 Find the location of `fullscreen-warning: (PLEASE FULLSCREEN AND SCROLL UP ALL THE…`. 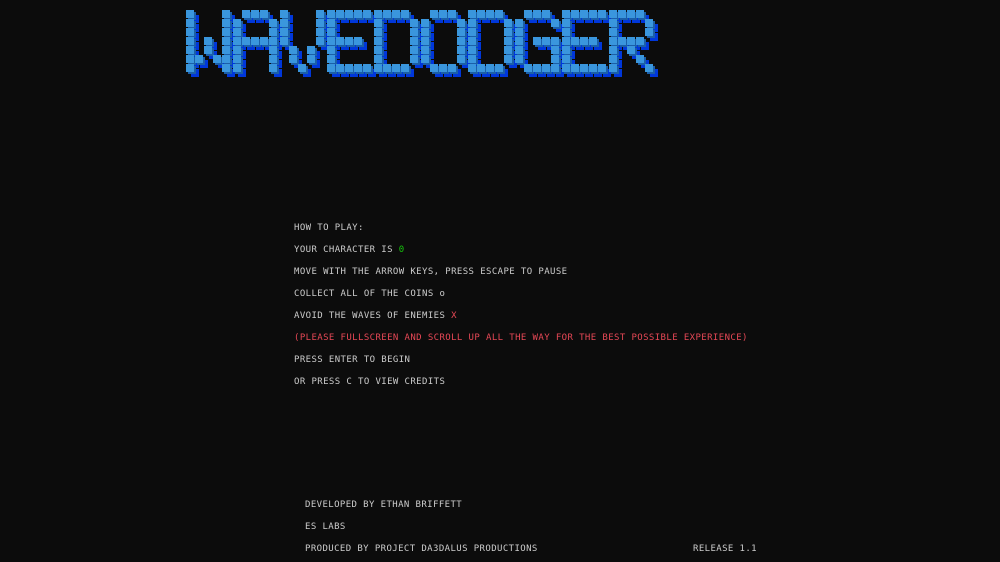

fullscreen-warning: (PLEASE FULLSCREEN AND SCROLL UP ALL THE… is located at coordinates (521, 338).